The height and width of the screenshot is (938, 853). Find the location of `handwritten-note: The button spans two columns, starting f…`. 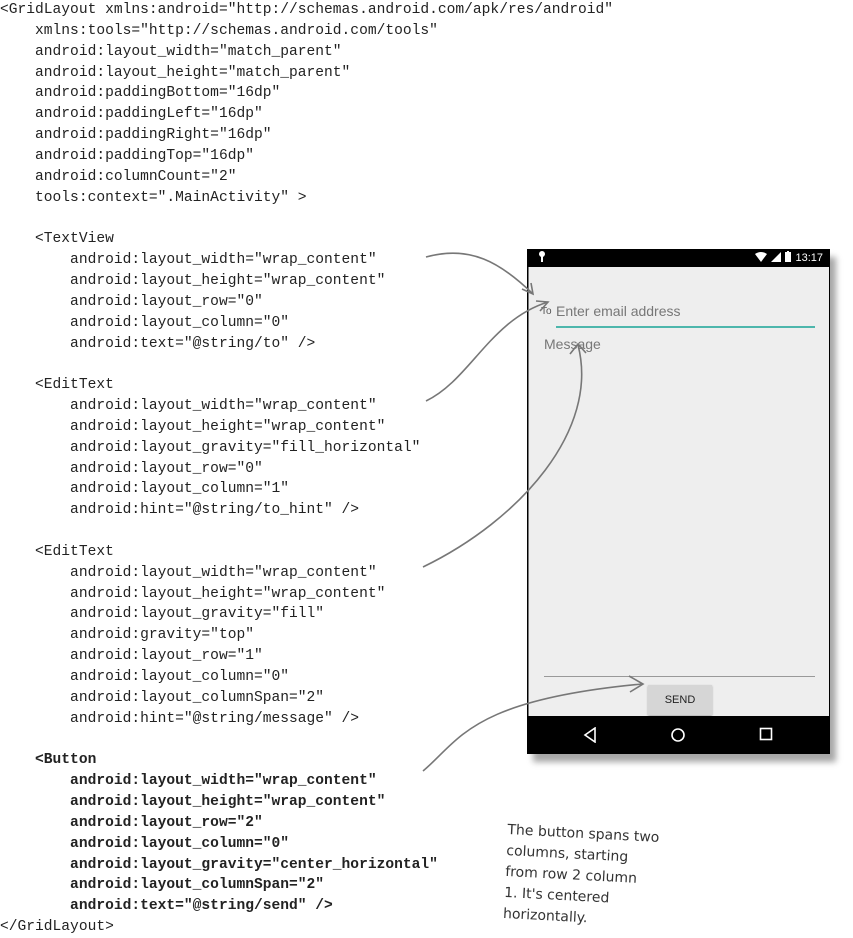

handwritten-note: The button spans two columns, starting f… is located at coordinates (590, 877).